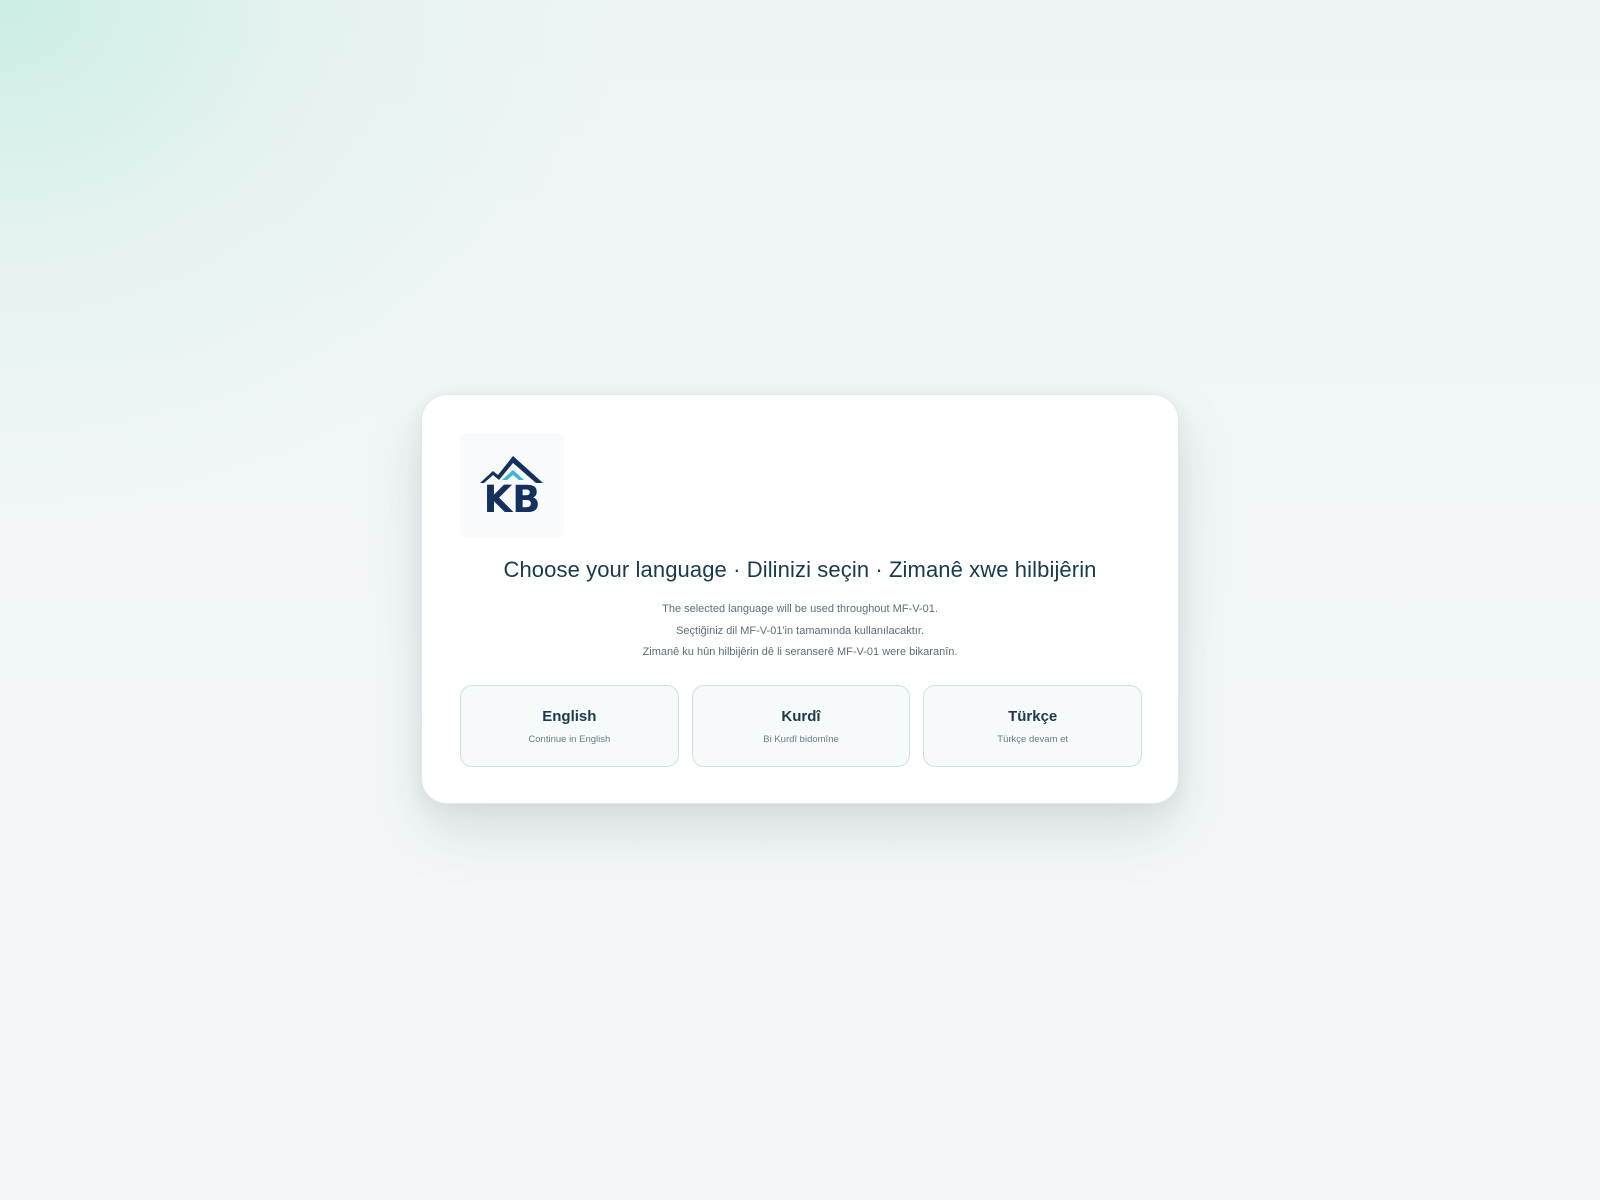  I want to click on logo-text: KB, so click(512, 499).